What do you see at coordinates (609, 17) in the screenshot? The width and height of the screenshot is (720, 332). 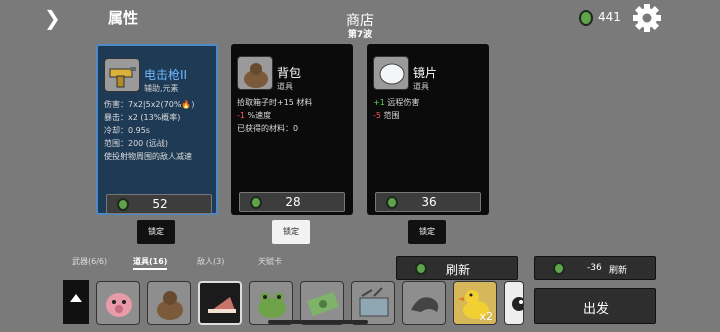 I see `material-count: 441` at bounding box center [609, 17].